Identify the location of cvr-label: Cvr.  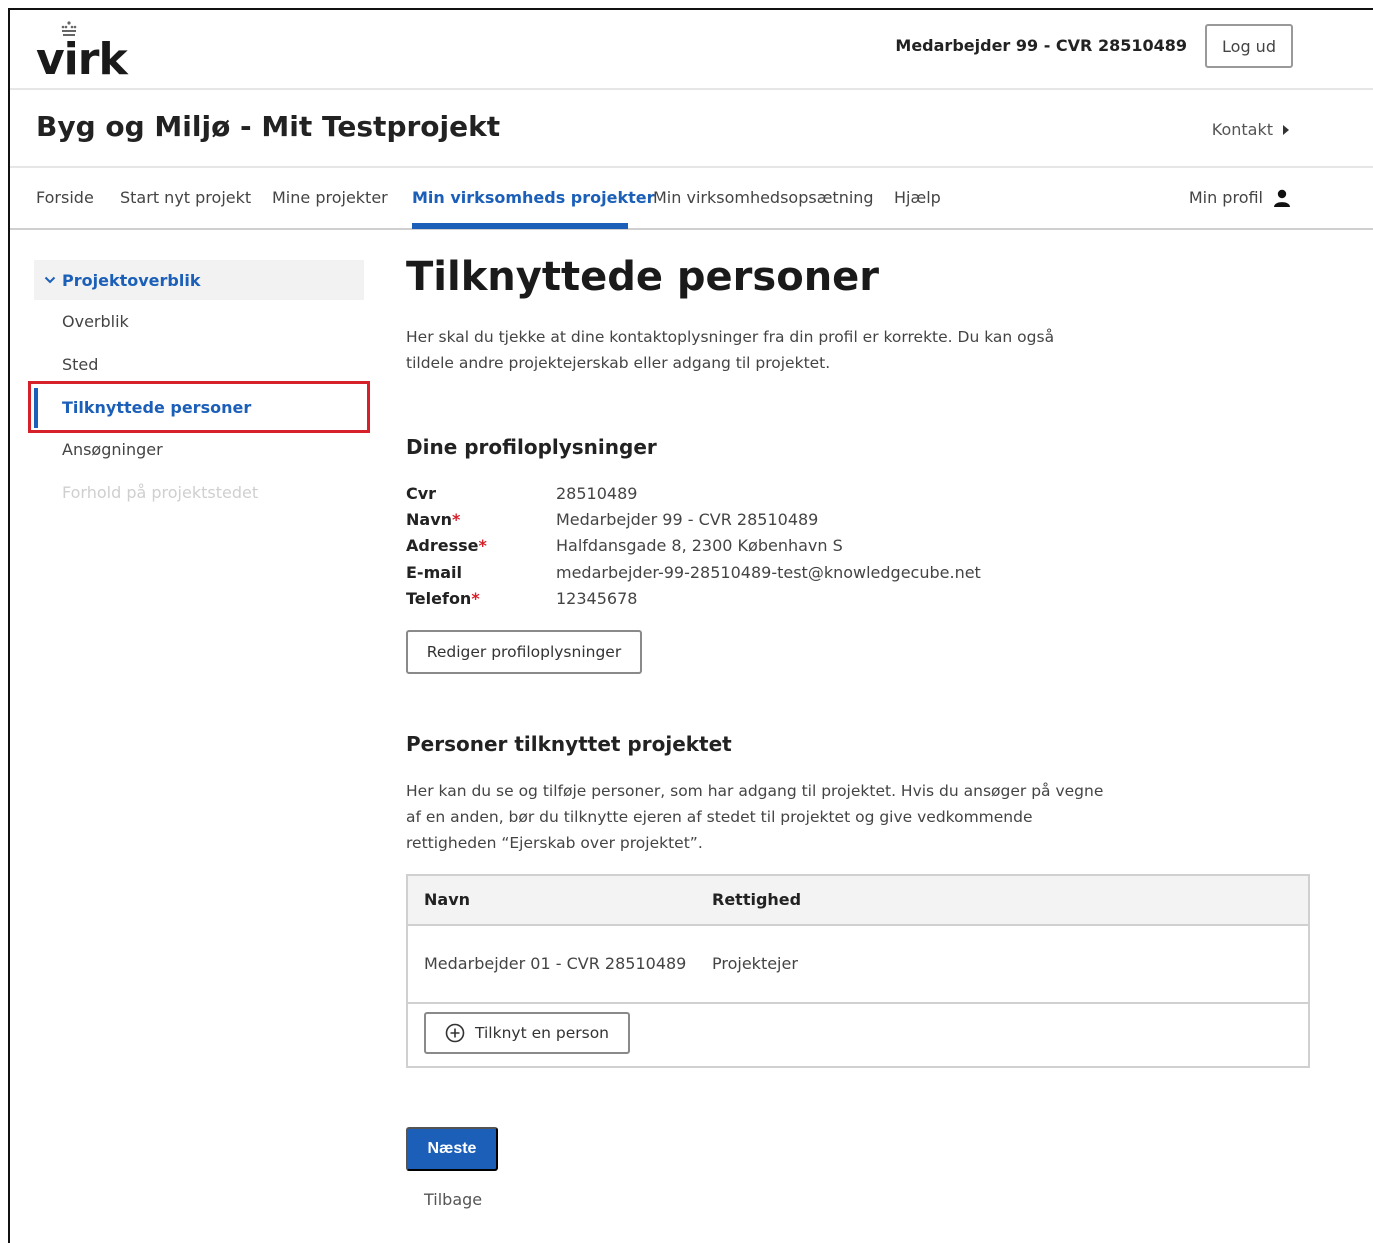
(421, 493).